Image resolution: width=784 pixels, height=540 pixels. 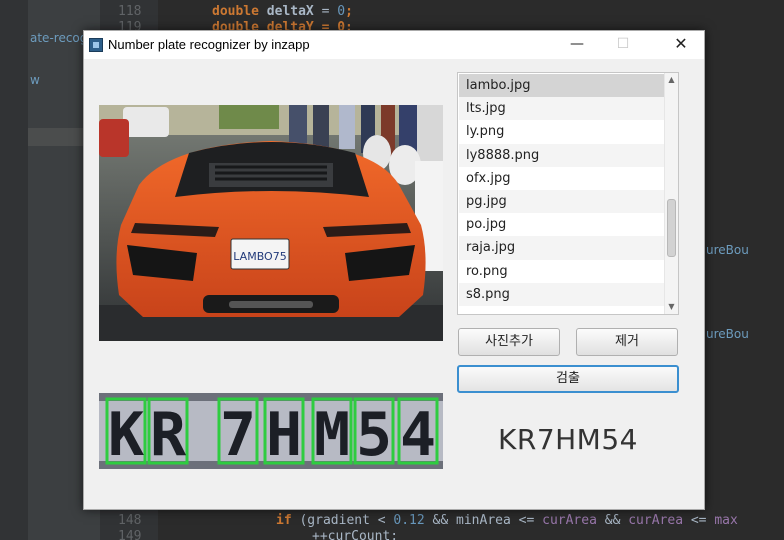 What do you see at coordinates (671, 307) in the screenshot?
I see `scroll-down-icon: ▼` at bounding box center [671, 307].